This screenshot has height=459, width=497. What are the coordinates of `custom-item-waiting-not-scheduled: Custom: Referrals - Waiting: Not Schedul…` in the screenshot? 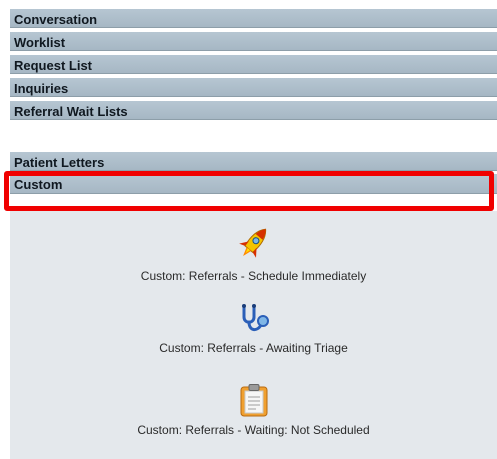 It's located at (253, 410).